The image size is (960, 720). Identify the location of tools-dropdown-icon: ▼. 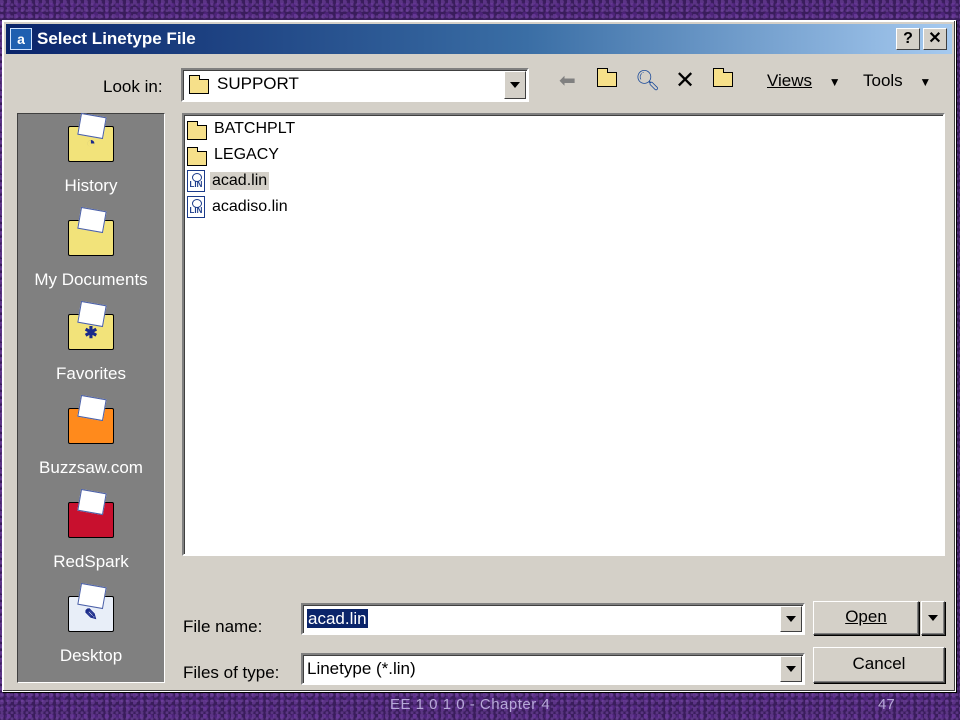
(925, 82).